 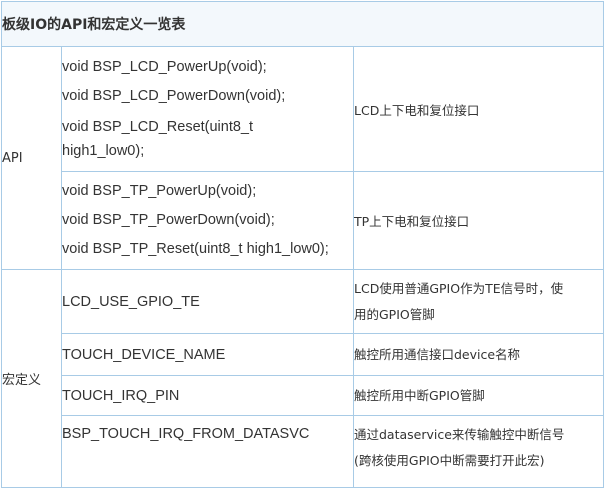 What do you see at coordinates (103, 151) in the screenshot?
I see `function-signature-continued: high1_low0);` at bounding box center [103, 151].